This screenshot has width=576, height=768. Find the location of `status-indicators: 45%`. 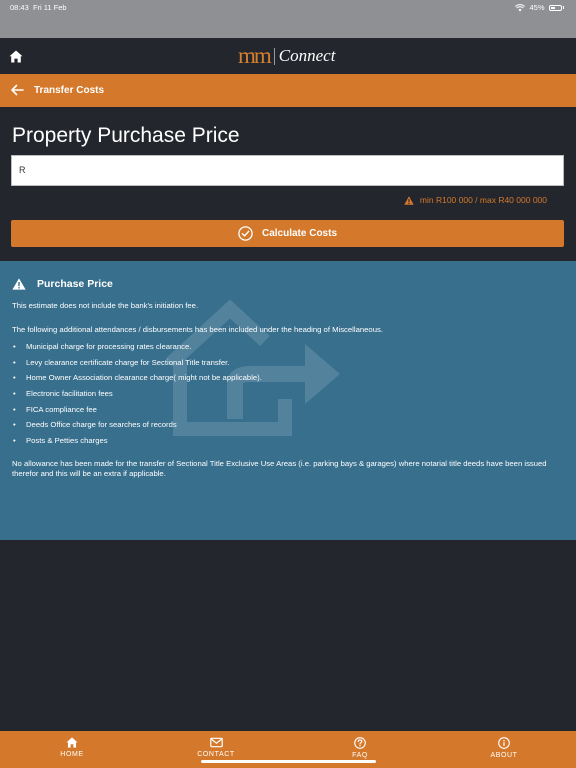

status-indicators: 45% is located at coordinates (539, 7).